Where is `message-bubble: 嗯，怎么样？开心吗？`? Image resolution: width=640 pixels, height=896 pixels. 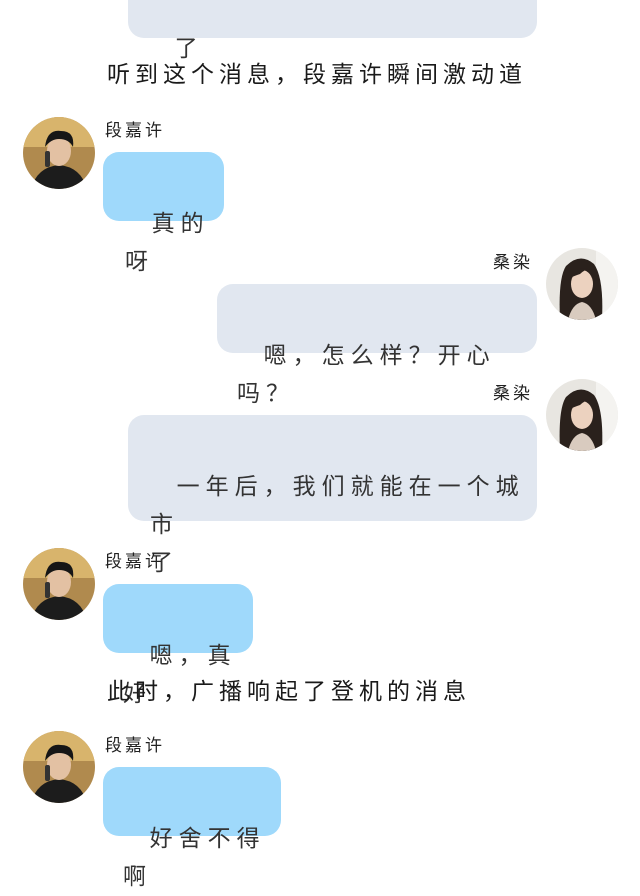 message-bubble: 嗯，怎么样？开心吗？ is located at coordinates (377, 345).